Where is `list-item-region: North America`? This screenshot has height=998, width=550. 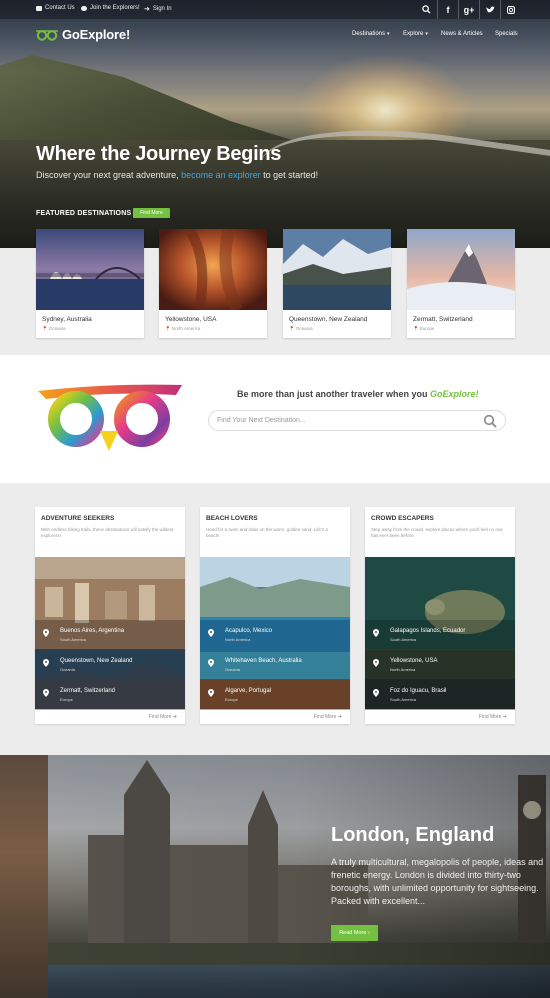
list-item-region: North America is located at coordinates (403, 669).